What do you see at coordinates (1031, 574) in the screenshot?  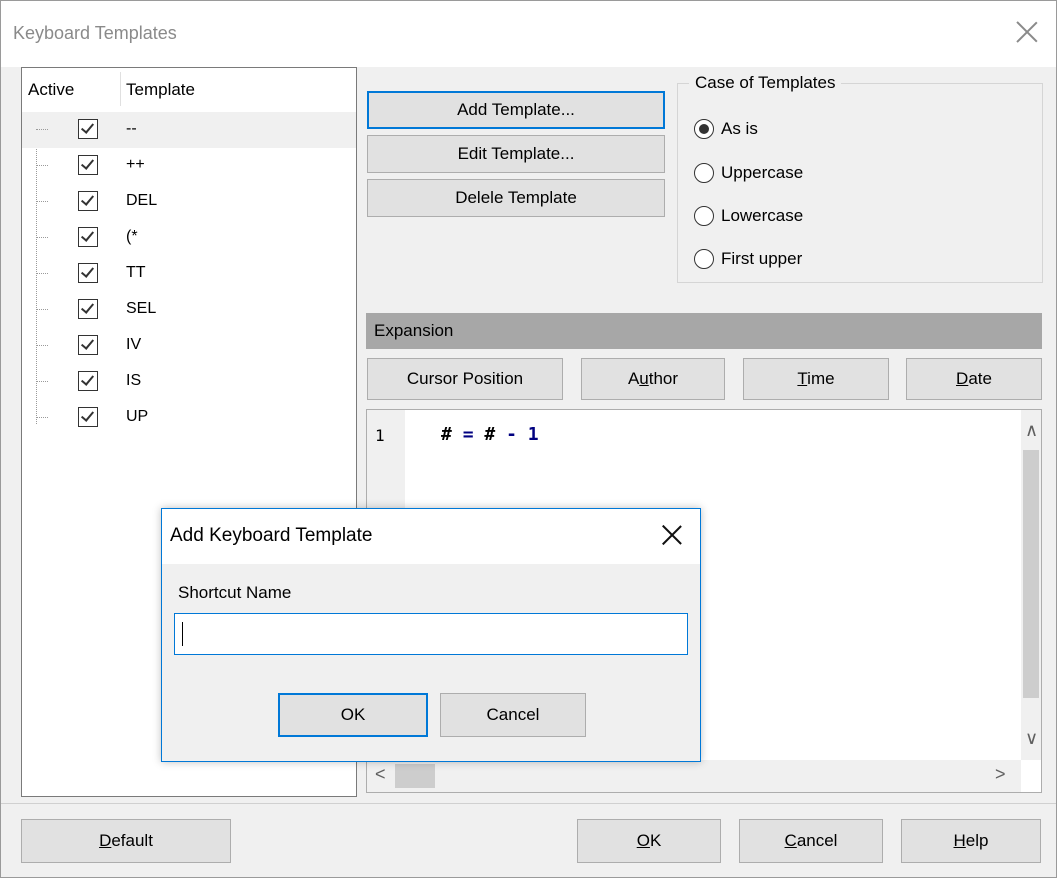 I see `vertical-scroll-thumb` at bounding box center [1031, 574].